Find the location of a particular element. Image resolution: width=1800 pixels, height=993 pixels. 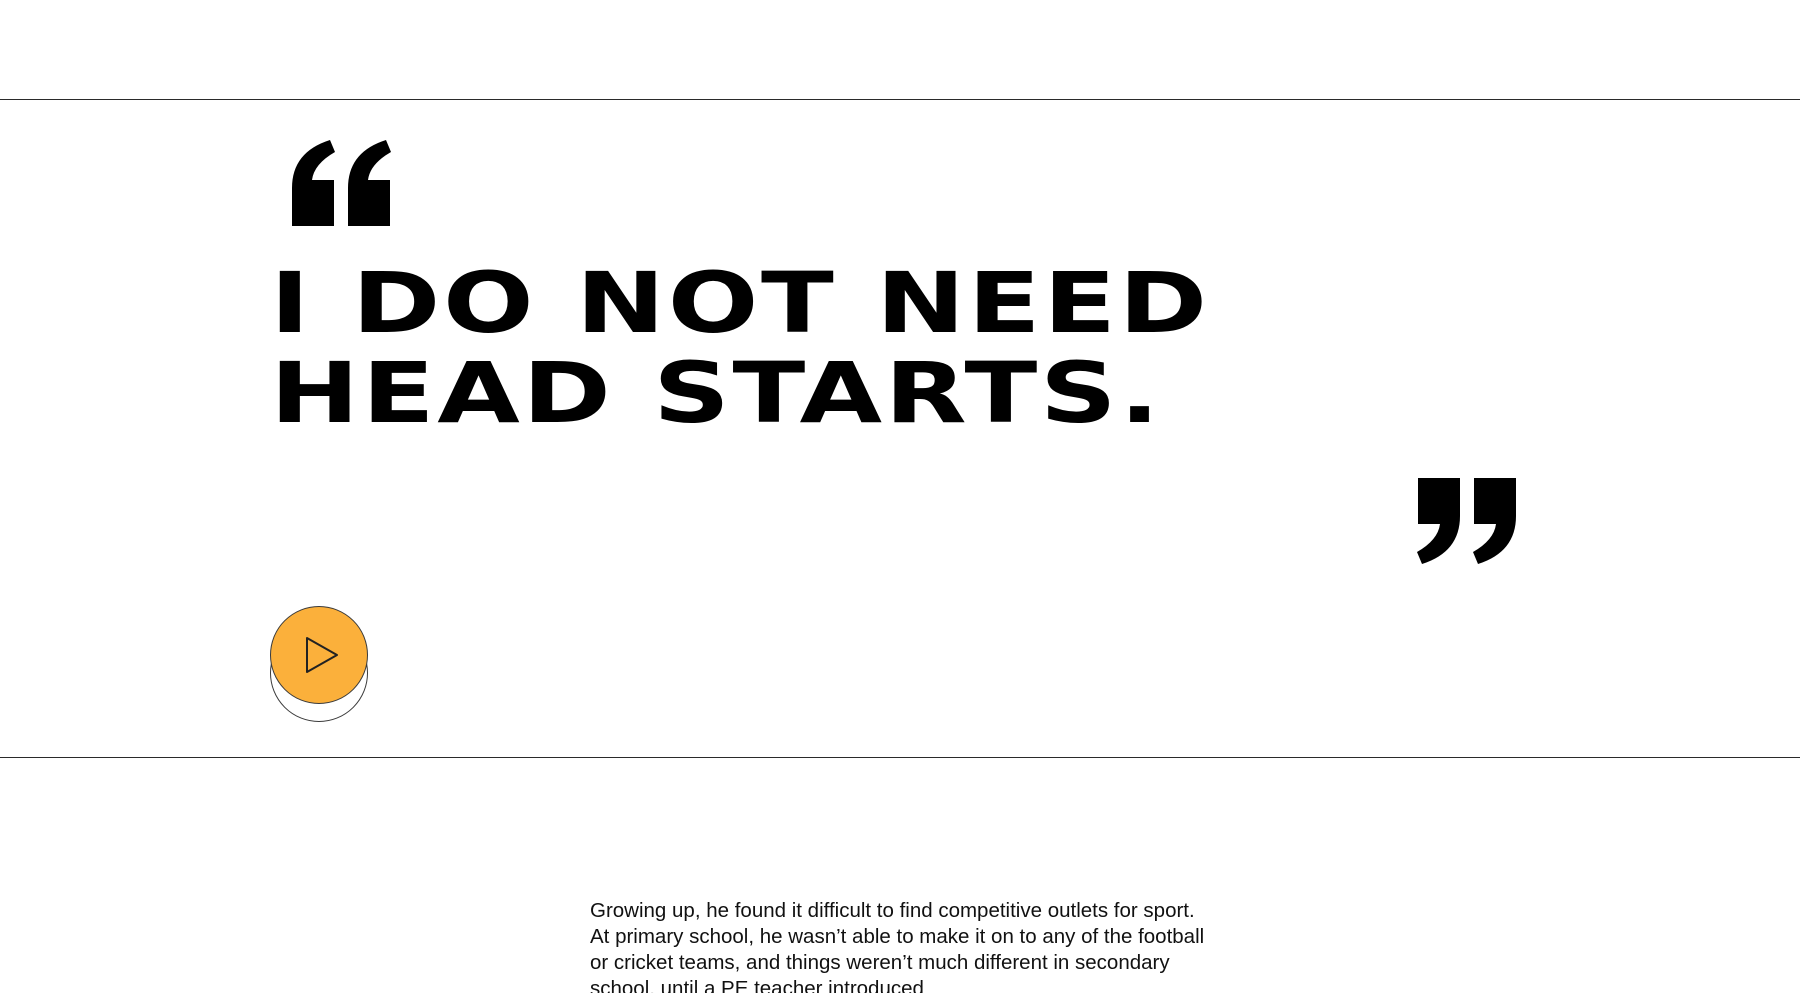

pull-quote-line-2: HEAD STARTS. is located at coordinates (716, 393).